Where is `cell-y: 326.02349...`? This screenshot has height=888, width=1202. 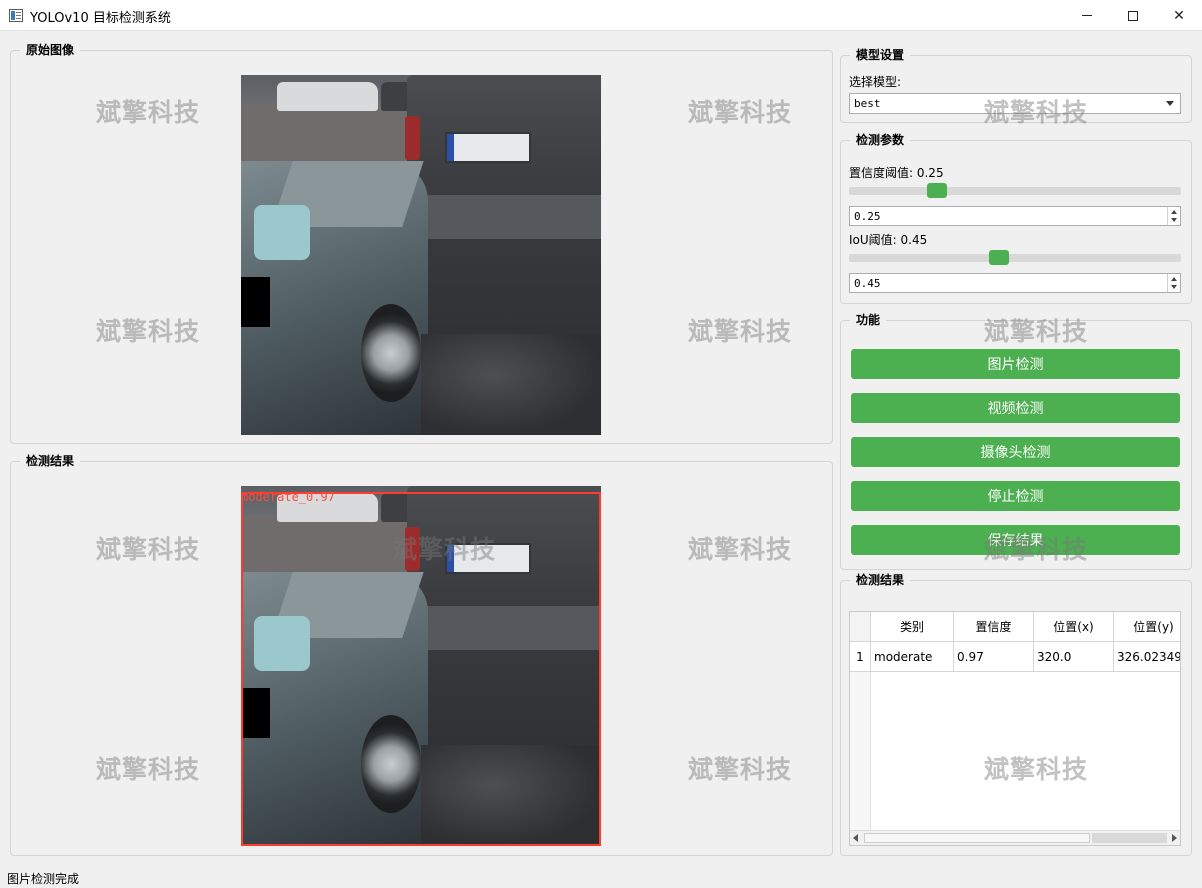
cell-y: 326.02349... is located at coordinates (1147, 657).